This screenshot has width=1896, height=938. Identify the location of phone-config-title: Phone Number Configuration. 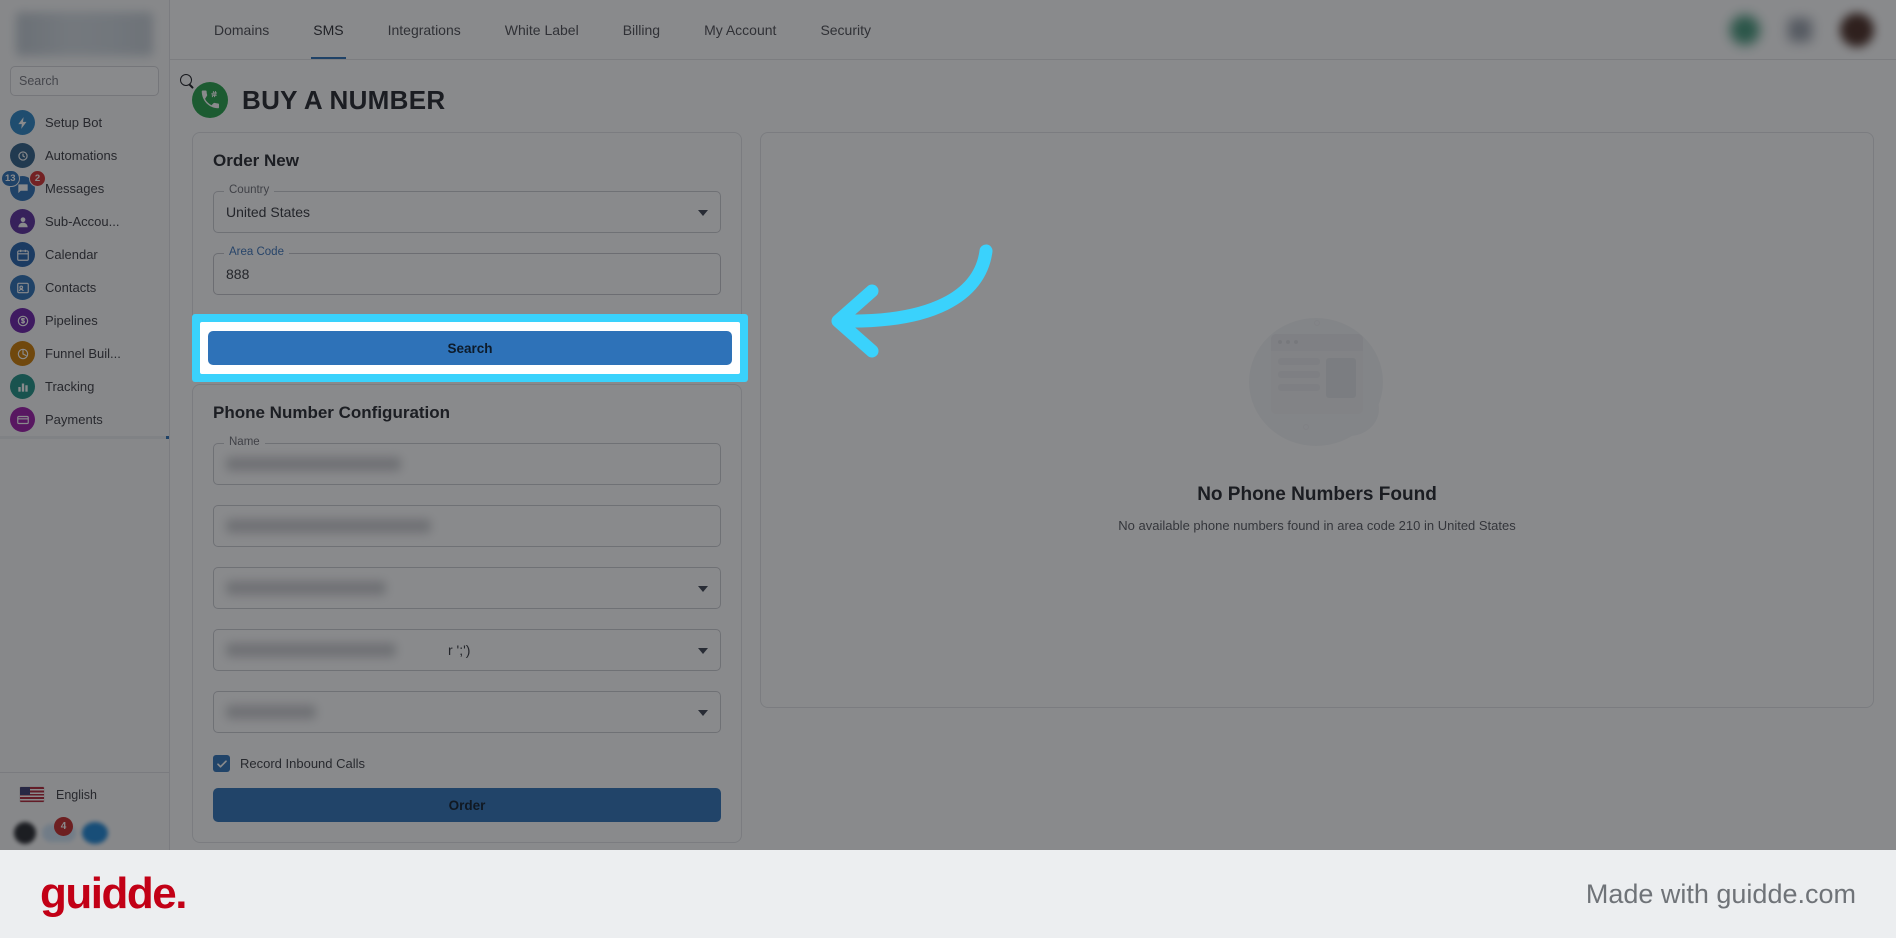
(332, 412).